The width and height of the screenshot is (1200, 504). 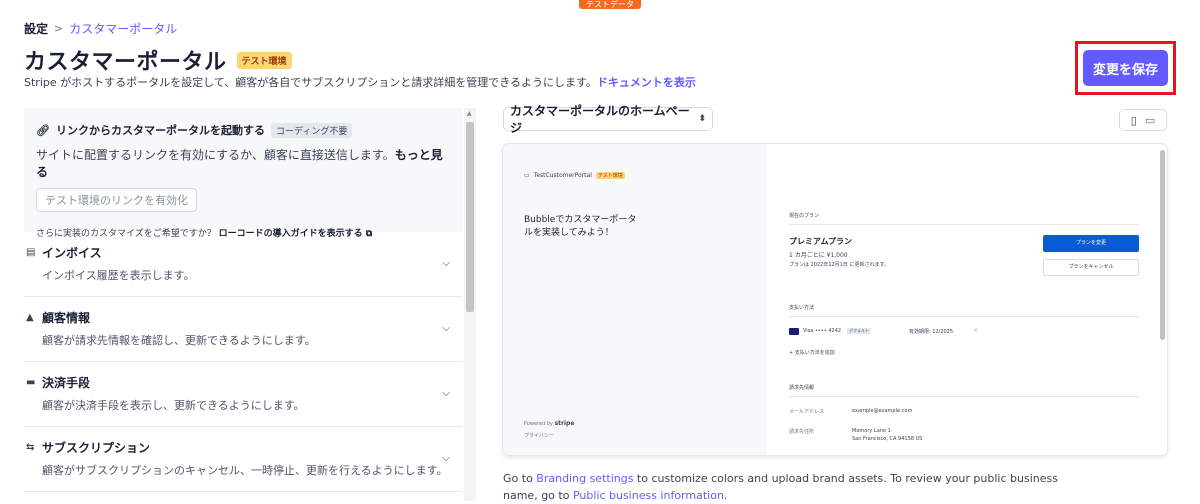 What do you see at coordinates (72, 253) in the screenshot?
I see `section-invoices-title: インボイス` at bounding box center [72, 253].